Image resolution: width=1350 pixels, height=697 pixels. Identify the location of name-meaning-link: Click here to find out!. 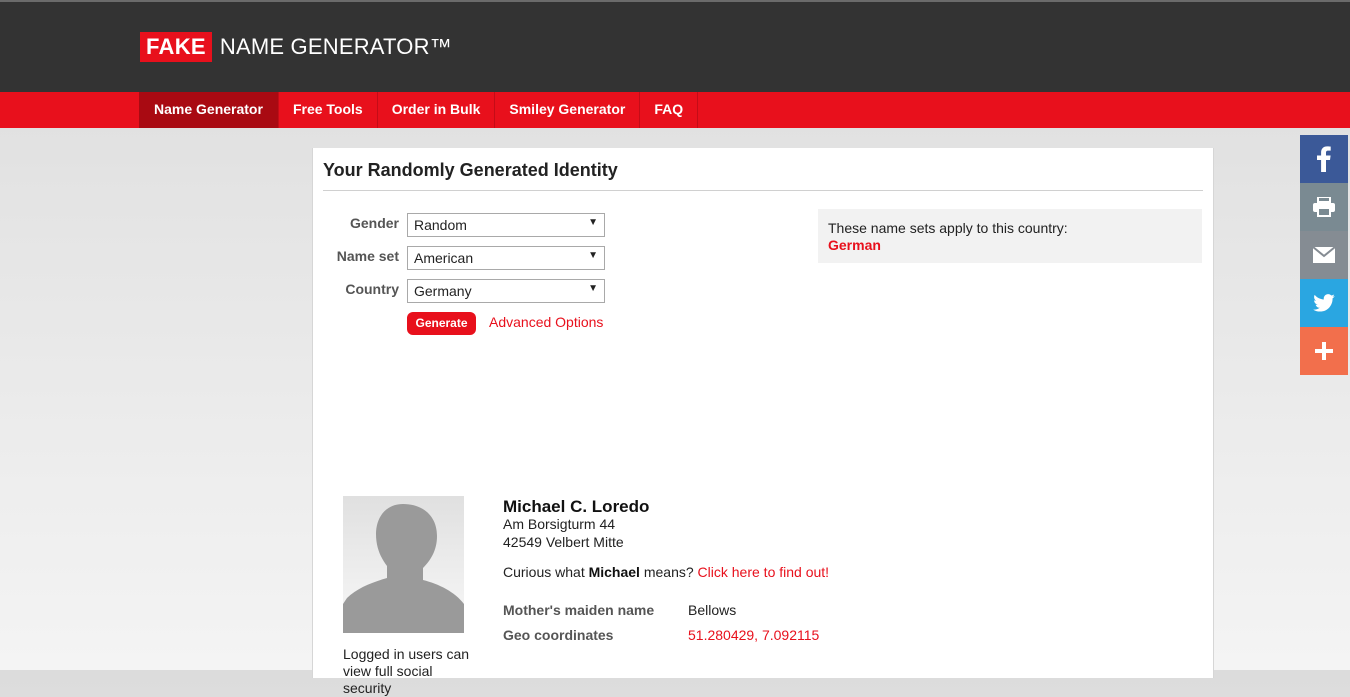
(764, 572).